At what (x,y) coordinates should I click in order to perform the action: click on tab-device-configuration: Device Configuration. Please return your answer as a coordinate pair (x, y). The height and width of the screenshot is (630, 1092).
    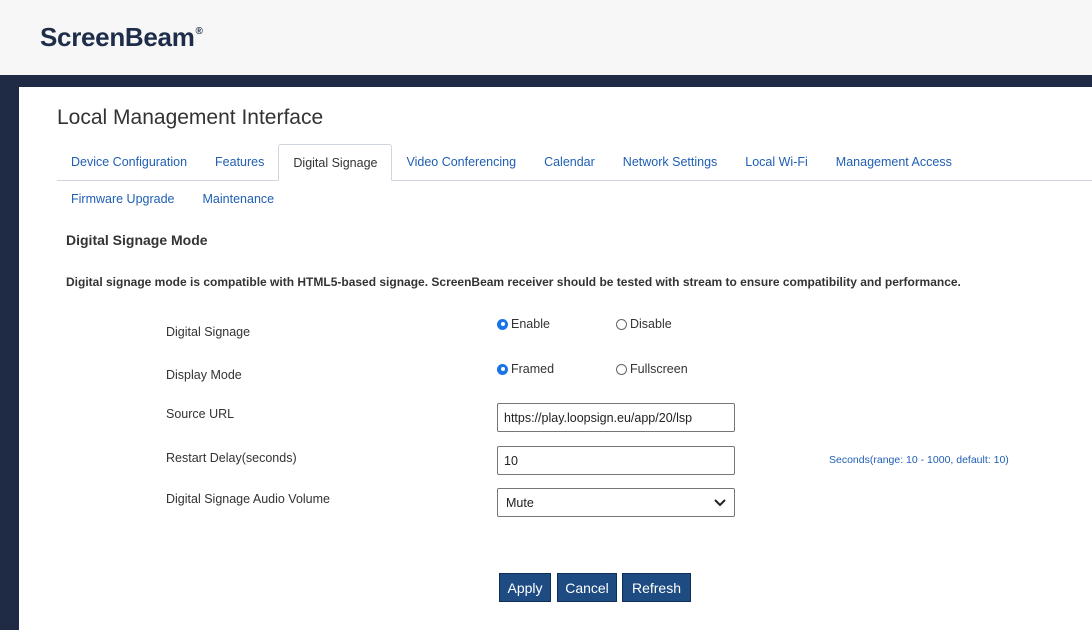
    Looking at the image, I should click on (129, 162).